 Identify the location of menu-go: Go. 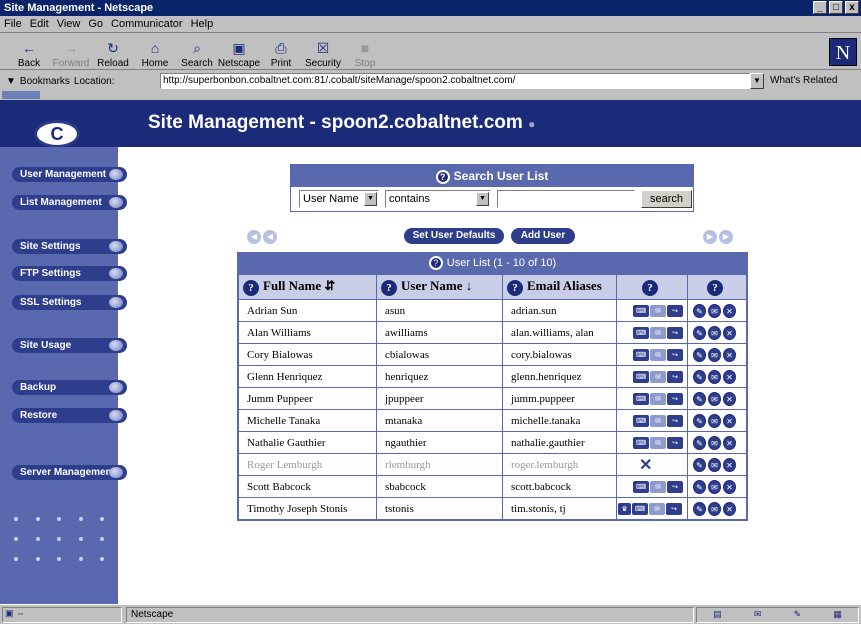
(95, 24).